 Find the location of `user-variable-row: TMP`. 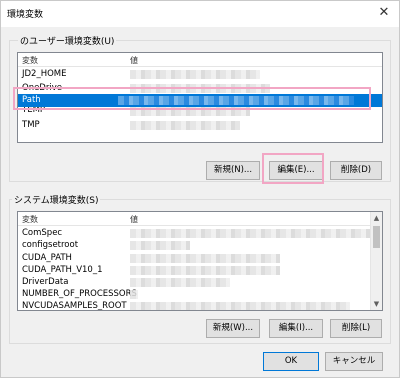

user-variable-row: TMP is located at coordinates (200, 126).